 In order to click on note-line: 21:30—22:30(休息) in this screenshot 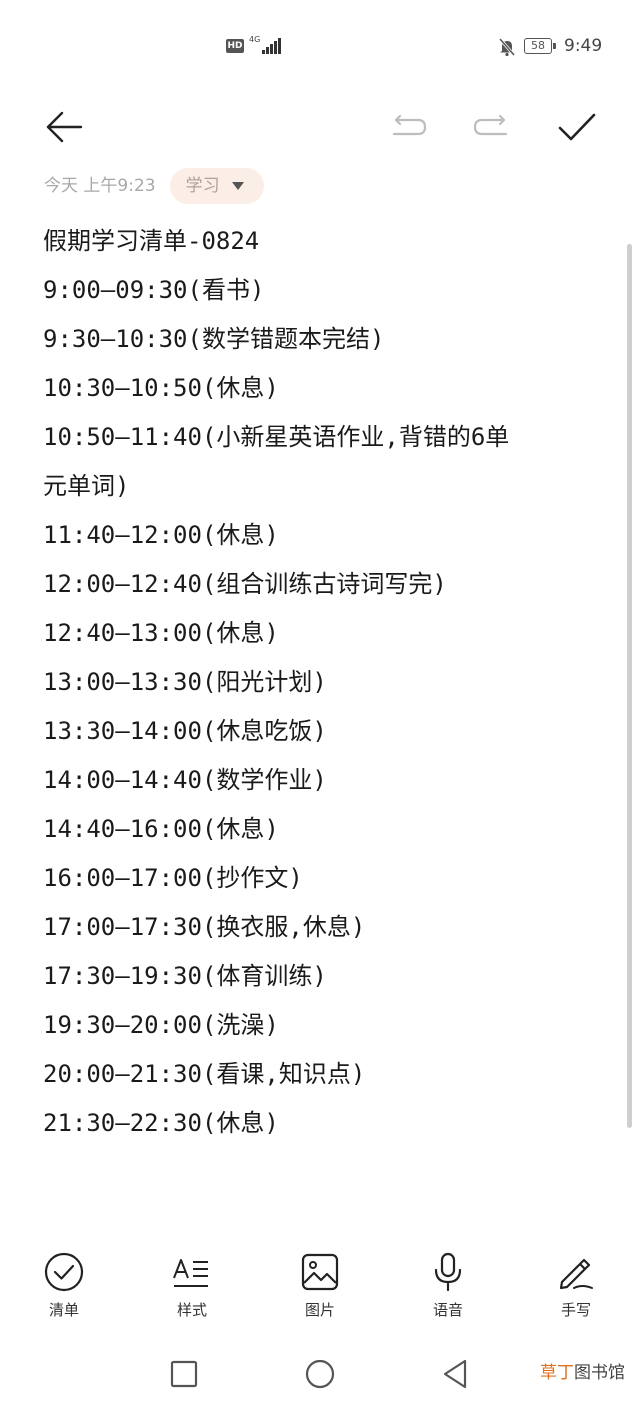, I will do `click(161, 1123)`.